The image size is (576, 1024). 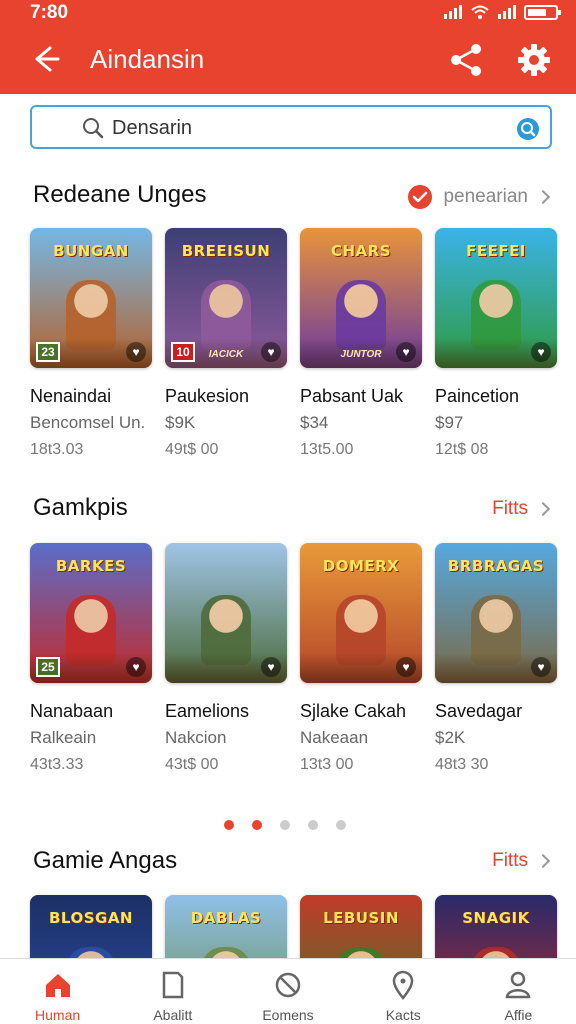 I want to click on game-meta: 12t$ 08, so click(x=462, y=449).